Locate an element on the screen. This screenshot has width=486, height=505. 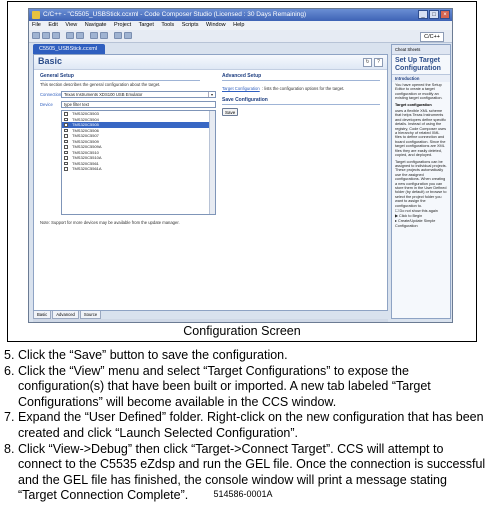
forward-icon is located at coordinates (128, 35).